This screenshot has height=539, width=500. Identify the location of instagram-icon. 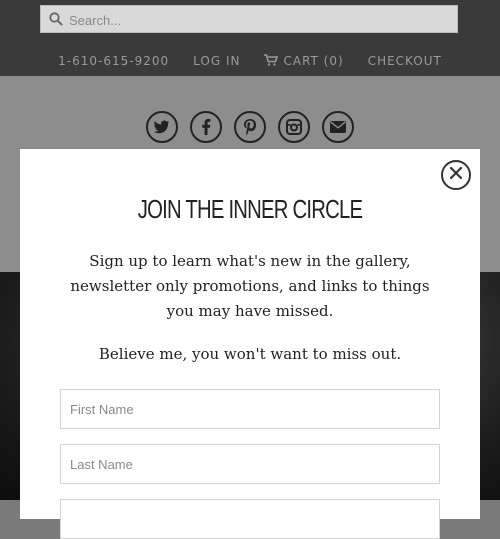
(294, 127).